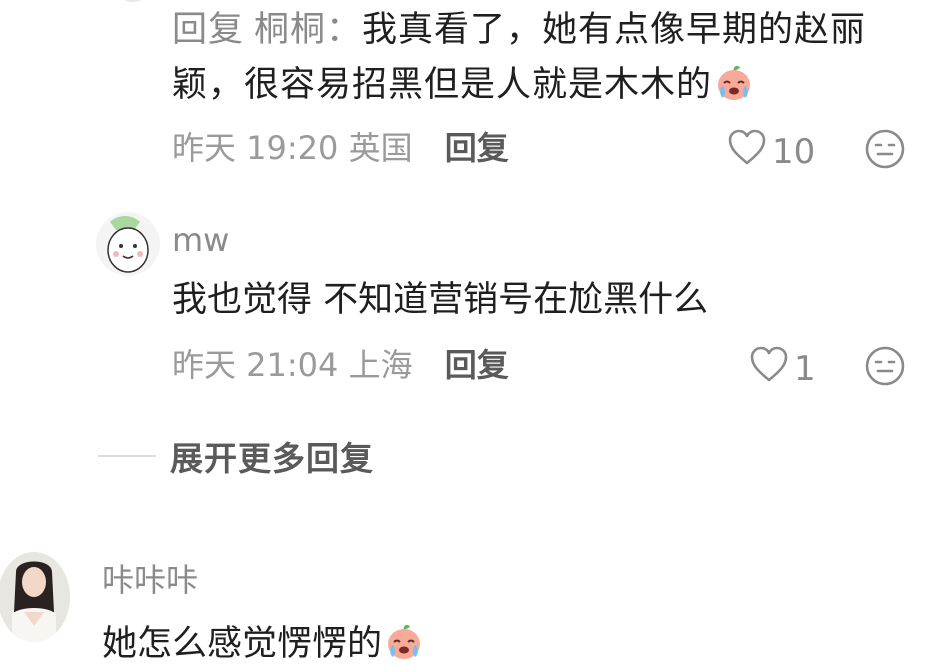 The image size is (945, 672). What do you see at coordinates (380, 365) in the screenshot?
I see `reply-2-location: 上海` at bounding box center [380, 365].